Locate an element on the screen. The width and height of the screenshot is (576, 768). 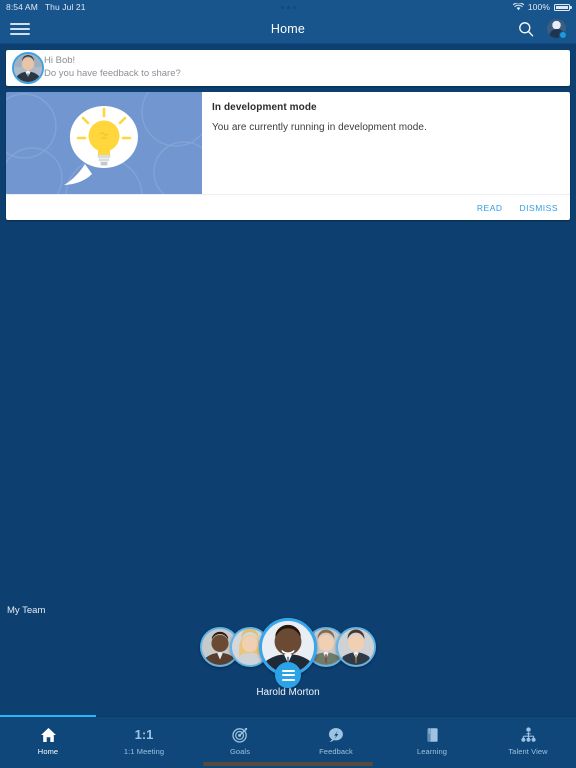
my-team-label: My Team is located at coordinates (26, 610).